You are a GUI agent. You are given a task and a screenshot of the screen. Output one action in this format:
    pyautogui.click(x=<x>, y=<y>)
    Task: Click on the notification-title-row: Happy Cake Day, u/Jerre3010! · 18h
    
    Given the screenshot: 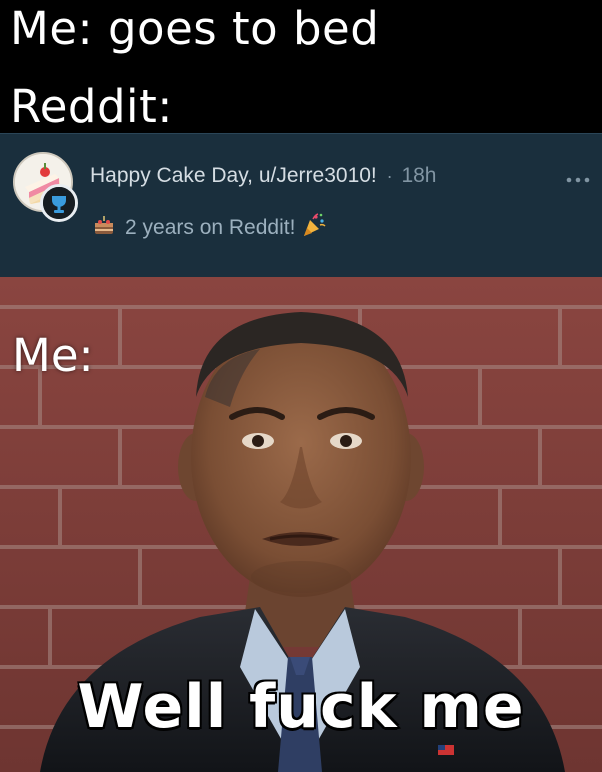 What is the action you would take?
    pyautogui.click(x=263, y=179)
    